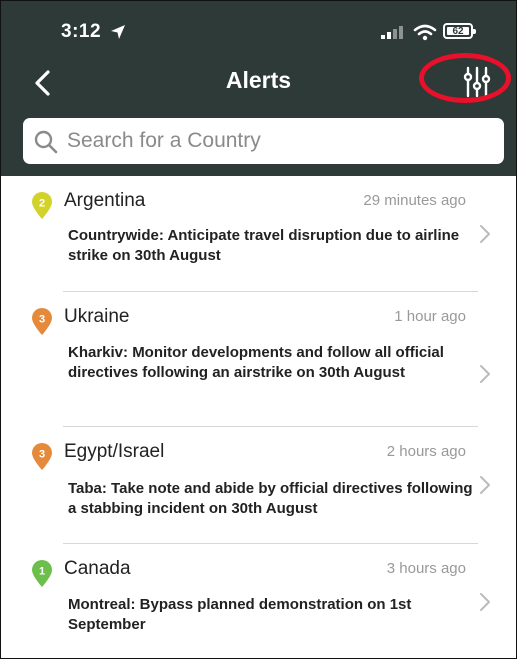 The height and width of the screenshot is (659, 517). I want to click on location-arrow-icon, so click(118, 32).